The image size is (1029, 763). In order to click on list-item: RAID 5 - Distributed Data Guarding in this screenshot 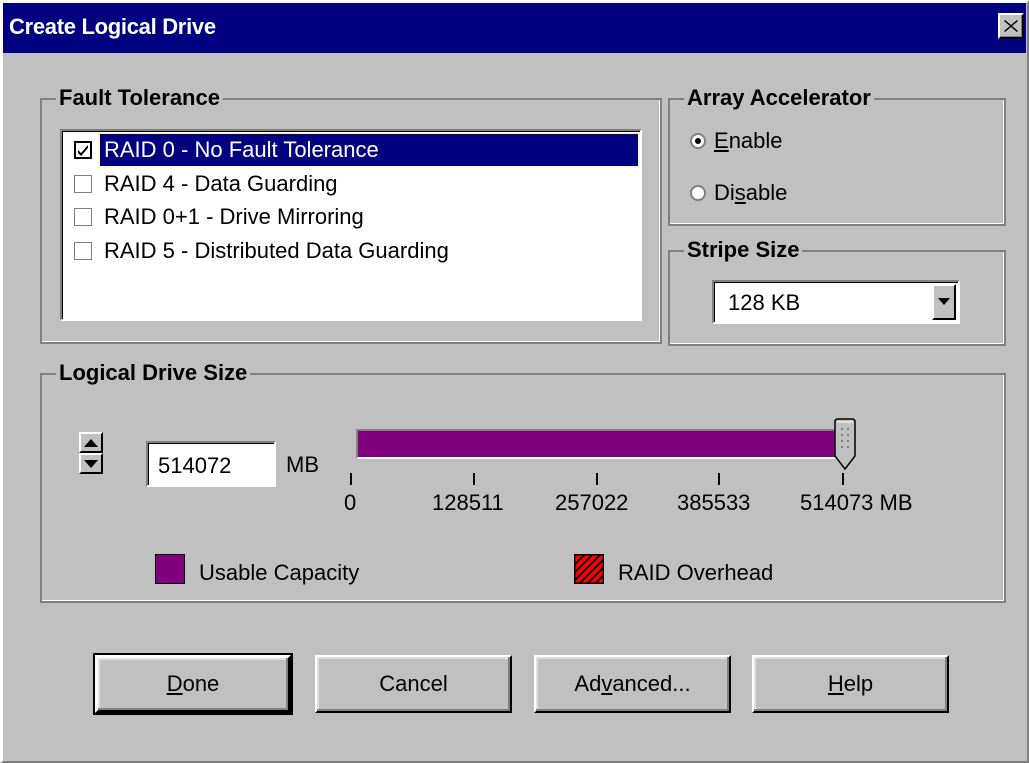, I will do `click(353, 251)`.